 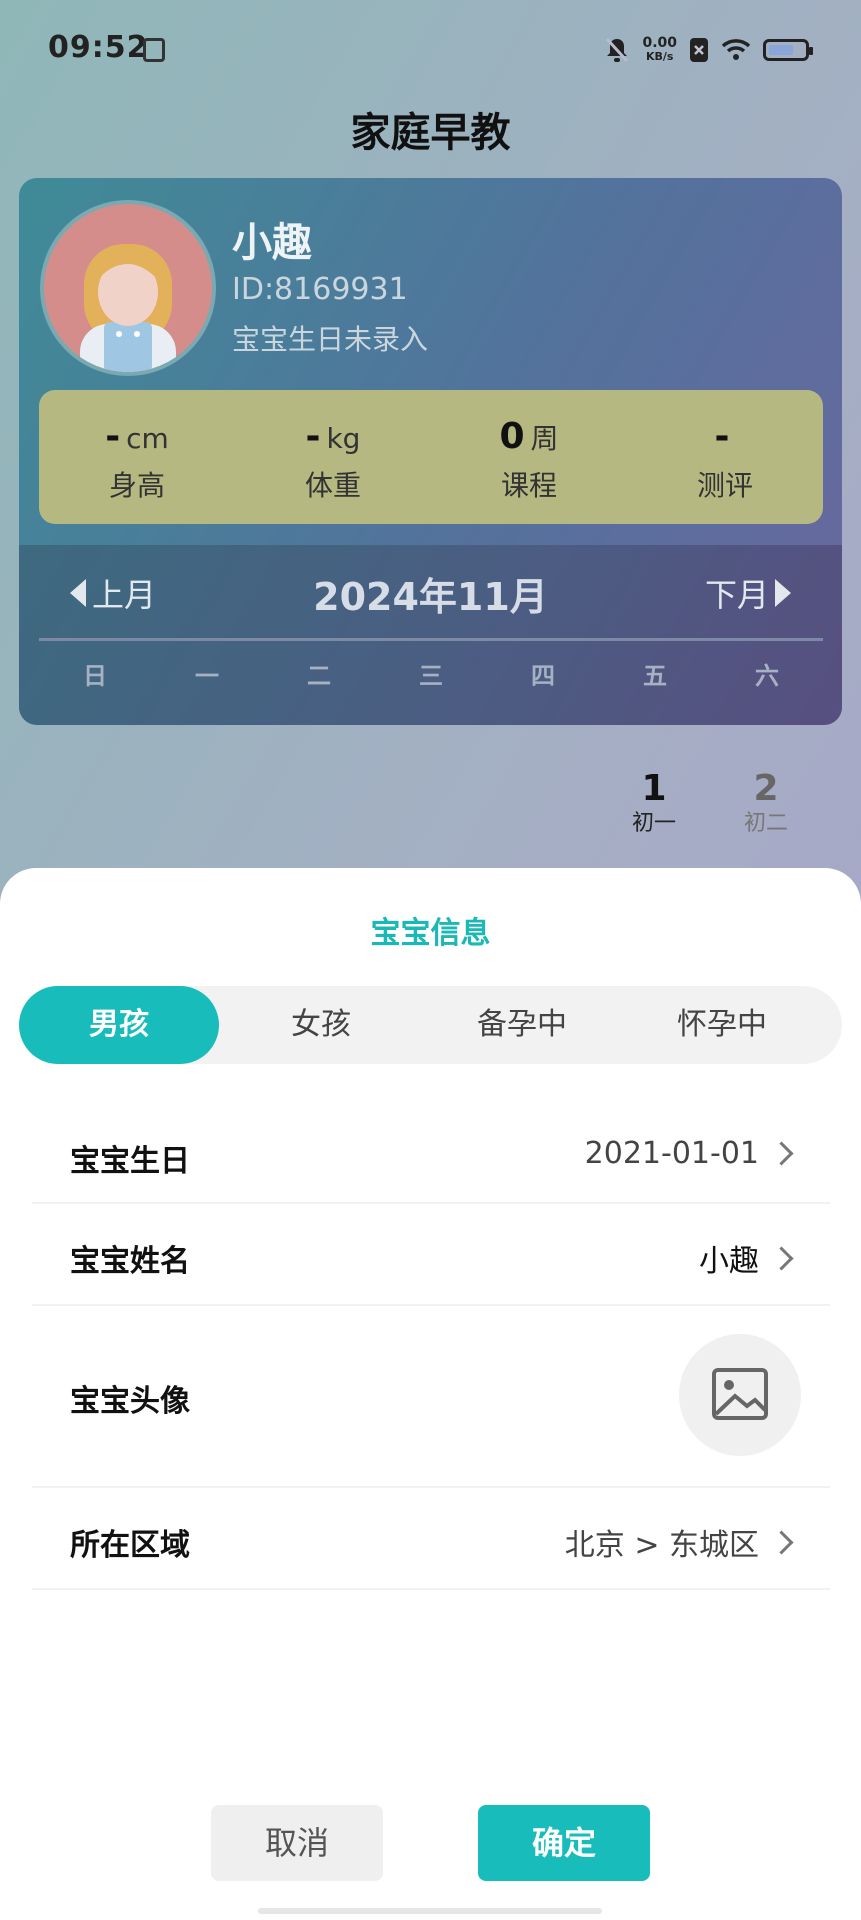 What do you see at coordinates (430, 1911) in the screenshot?
I see `home-indicator` at bounding box center [430, 1911].